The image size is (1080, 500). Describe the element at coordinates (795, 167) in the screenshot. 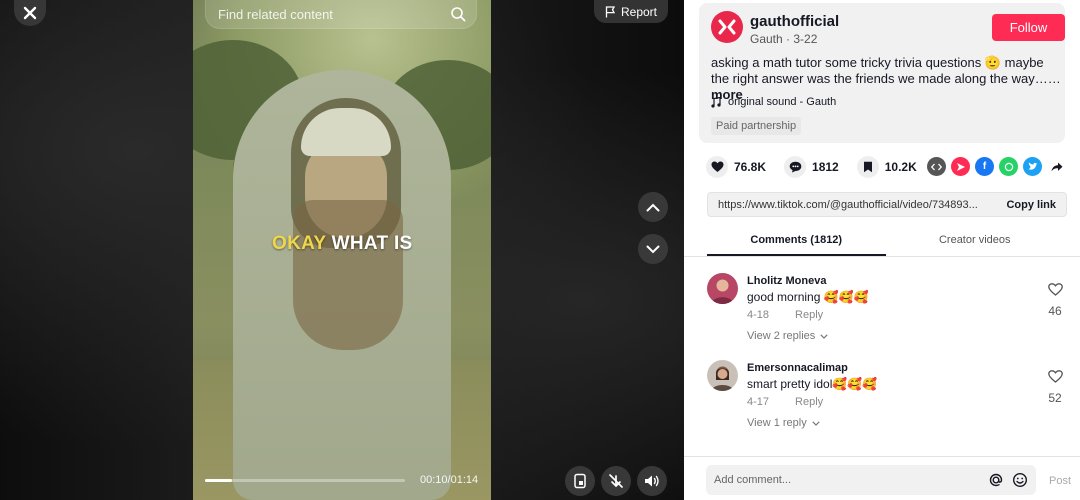

I see `comment-bubble-icon` at that location.